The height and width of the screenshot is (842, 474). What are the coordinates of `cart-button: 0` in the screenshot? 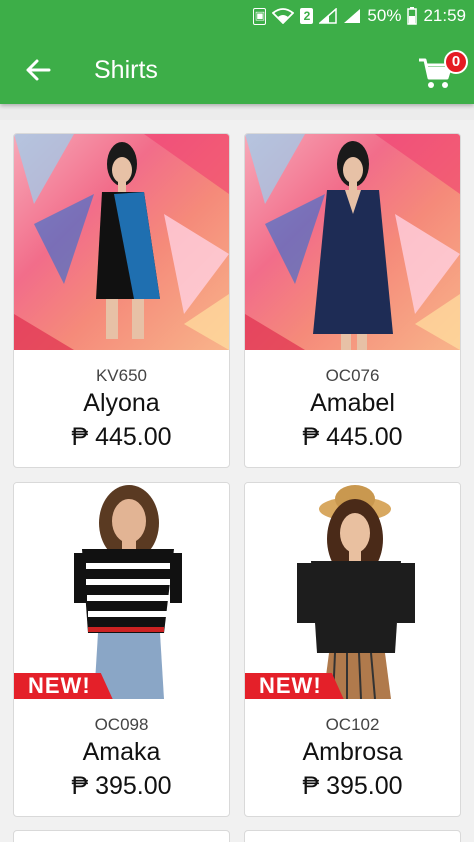 It's located at (442, 70).